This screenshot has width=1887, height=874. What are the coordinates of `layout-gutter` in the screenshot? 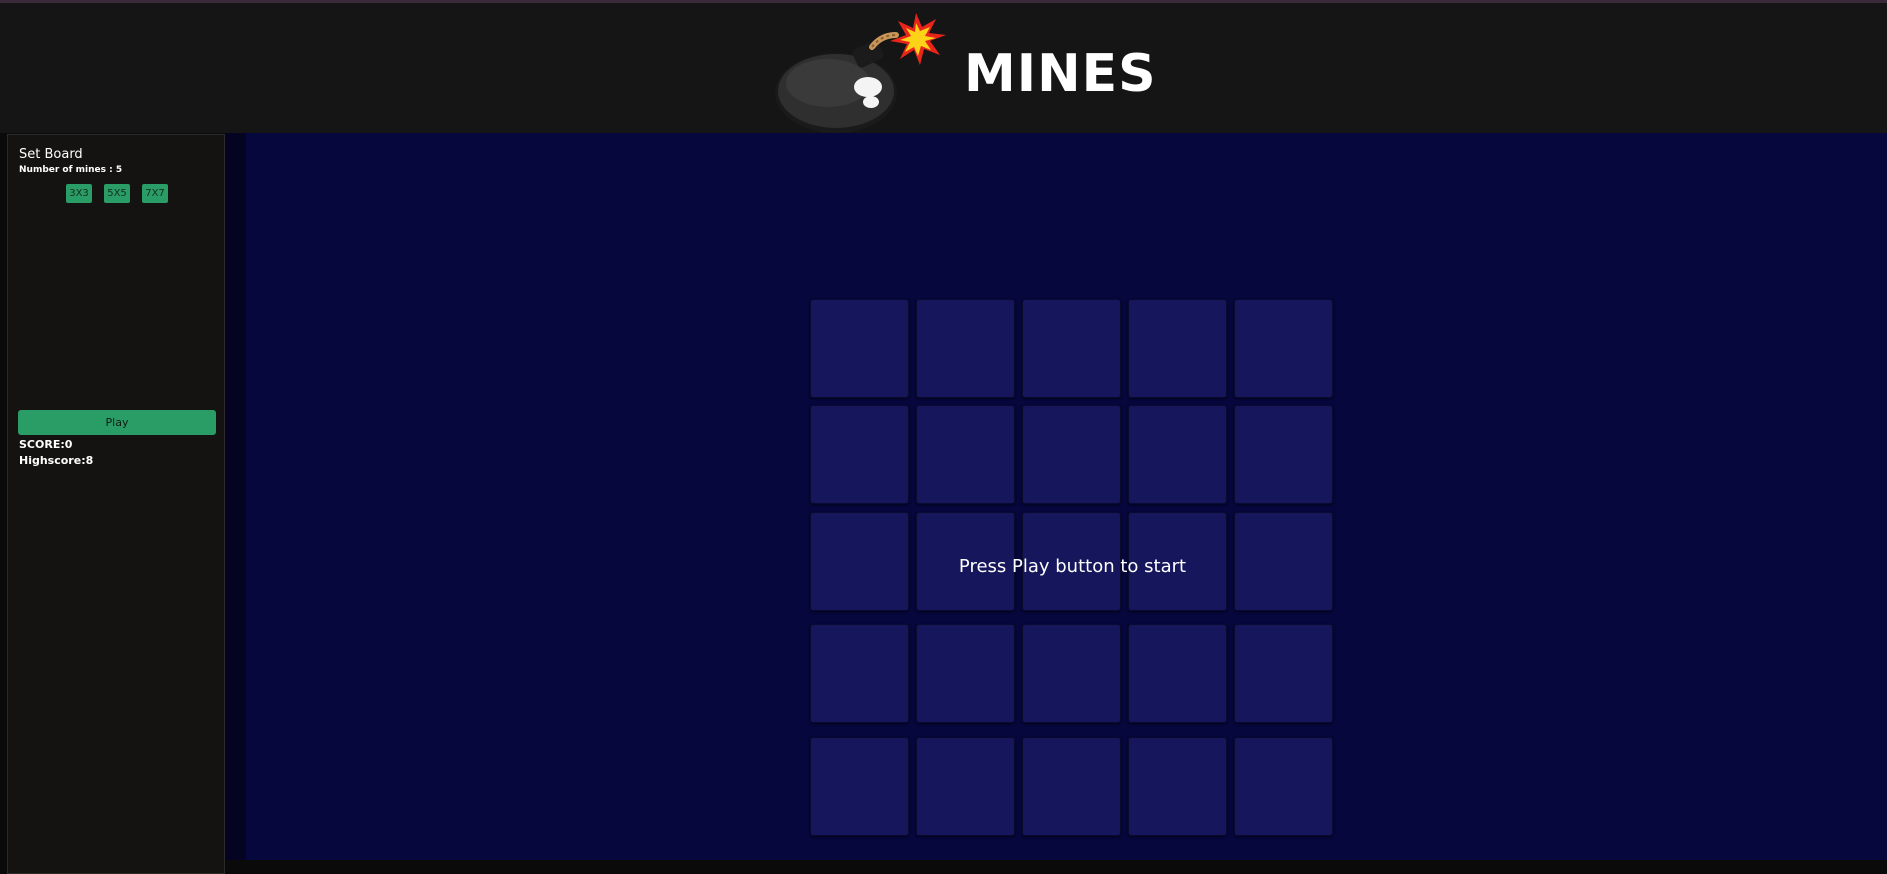 It's located at (236, 496).